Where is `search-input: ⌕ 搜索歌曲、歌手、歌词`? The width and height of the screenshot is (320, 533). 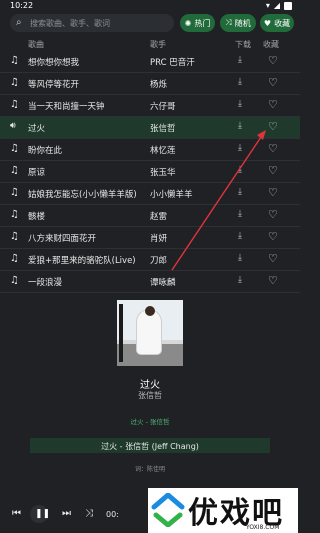 search-input: ⌕ 搜索歌曲、歌手、歌词 is located at coordinates (92, 23).